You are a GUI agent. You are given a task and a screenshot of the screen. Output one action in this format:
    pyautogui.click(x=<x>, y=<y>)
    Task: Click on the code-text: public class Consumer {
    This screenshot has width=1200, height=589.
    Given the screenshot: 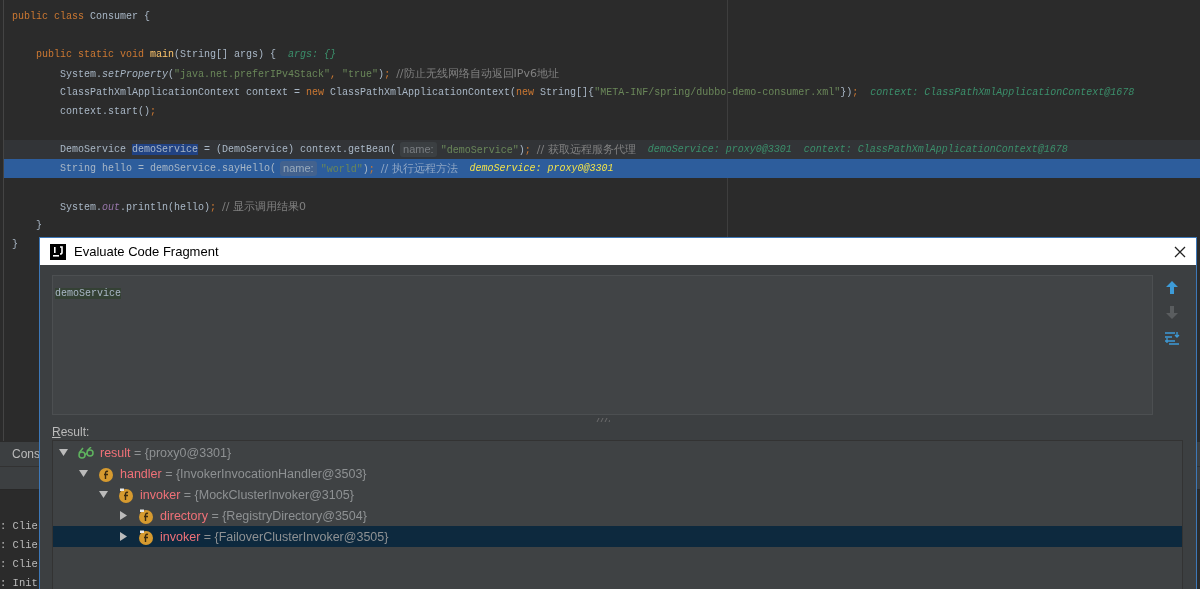 What is the action you would take?
    pyautogui.click(x=81, y=17)
    